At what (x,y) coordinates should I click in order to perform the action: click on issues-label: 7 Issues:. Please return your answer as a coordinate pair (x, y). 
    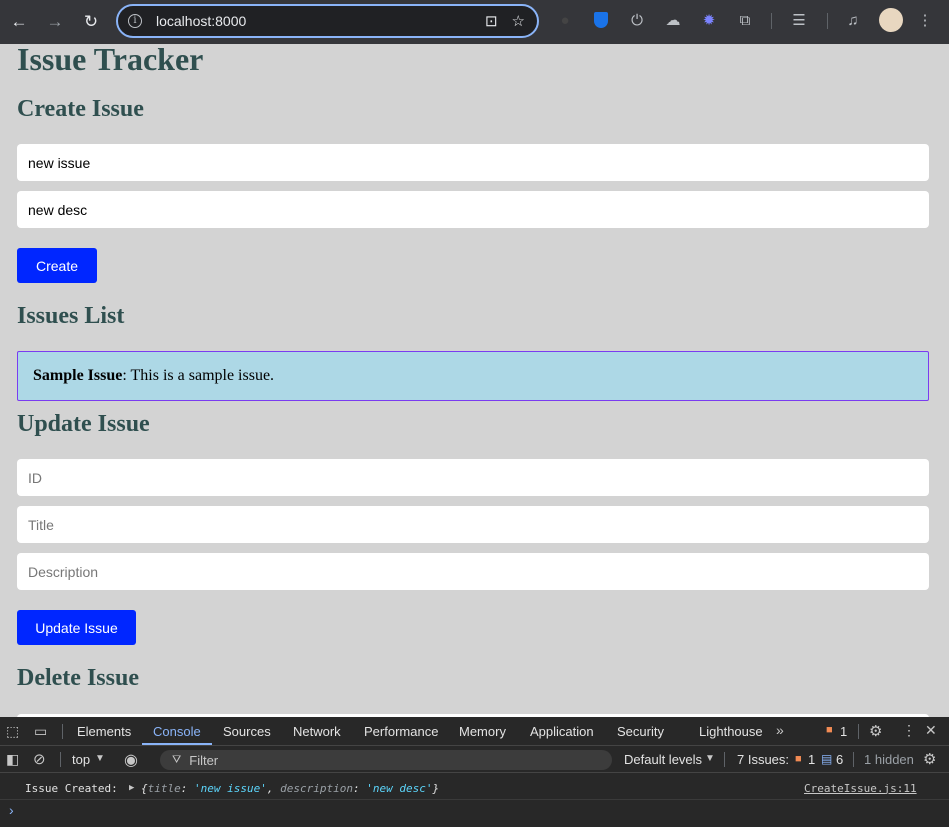
    Looking at the image, I should click on (763, 759).